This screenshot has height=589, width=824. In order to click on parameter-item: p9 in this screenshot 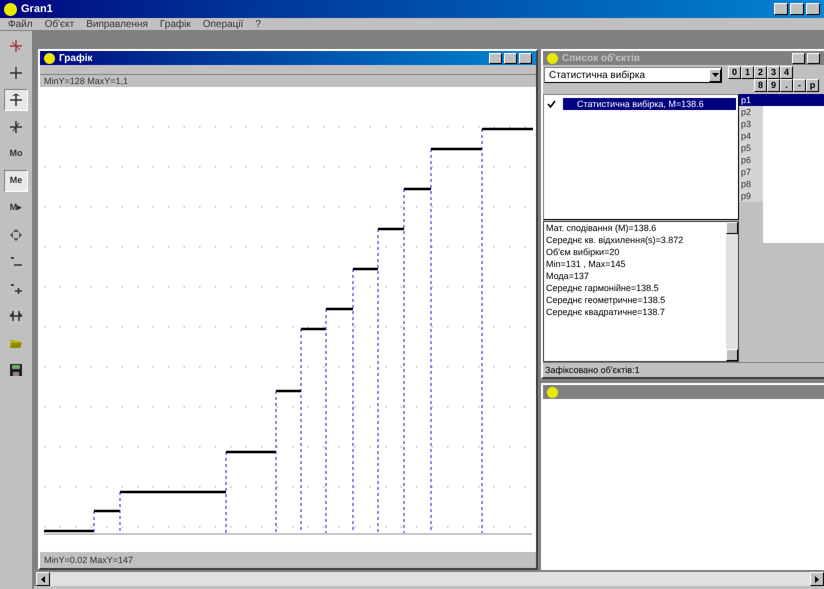, I will do `click(751, 196)`.